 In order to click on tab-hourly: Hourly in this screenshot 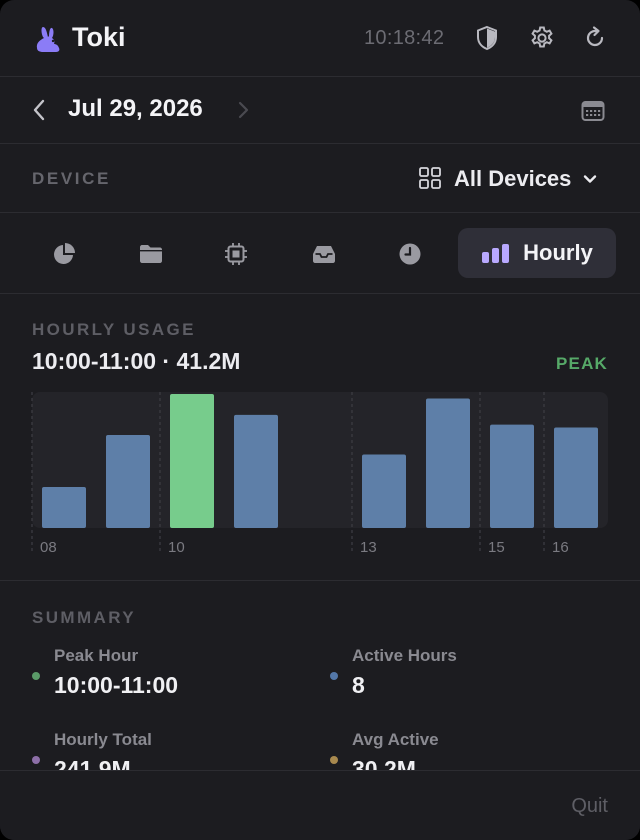, I will do `click(537, 253)`.